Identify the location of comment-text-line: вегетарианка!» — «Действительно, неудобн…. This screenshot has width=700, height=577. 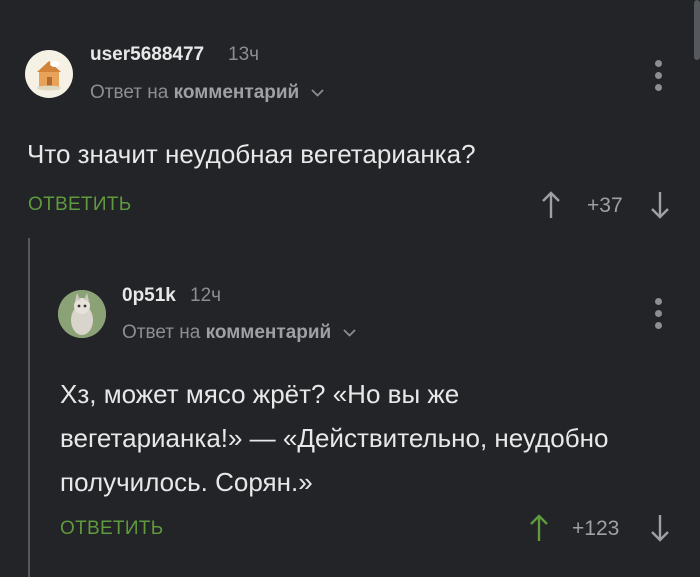
(334, 438).